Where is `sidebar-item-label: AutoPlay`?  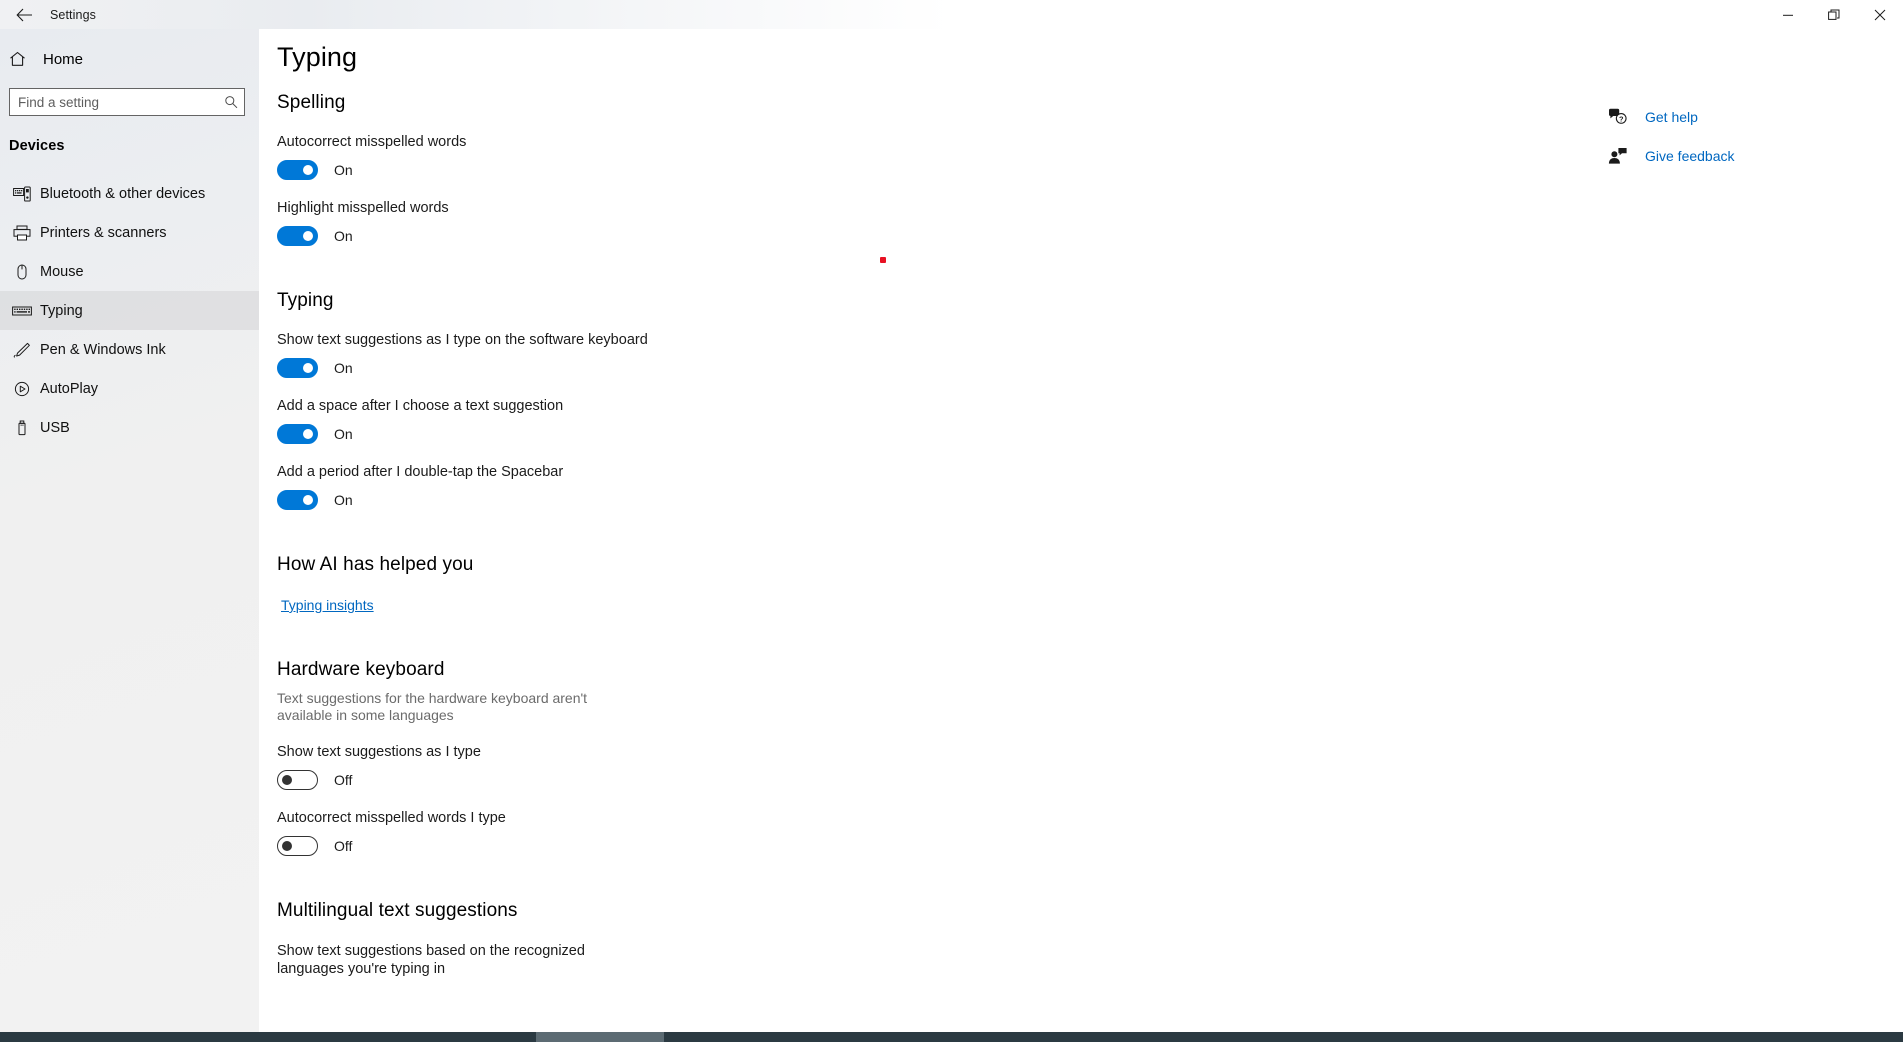 sidebar-item-label: AutoPlay is located at coordinates (69, 388).